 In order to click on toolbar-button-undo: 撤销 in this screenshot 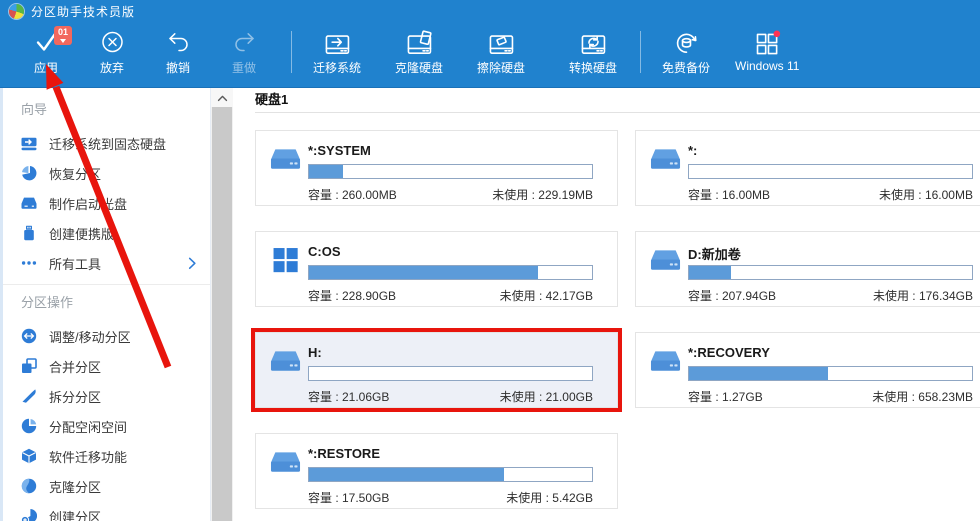, I will do `click(178, 52)`.